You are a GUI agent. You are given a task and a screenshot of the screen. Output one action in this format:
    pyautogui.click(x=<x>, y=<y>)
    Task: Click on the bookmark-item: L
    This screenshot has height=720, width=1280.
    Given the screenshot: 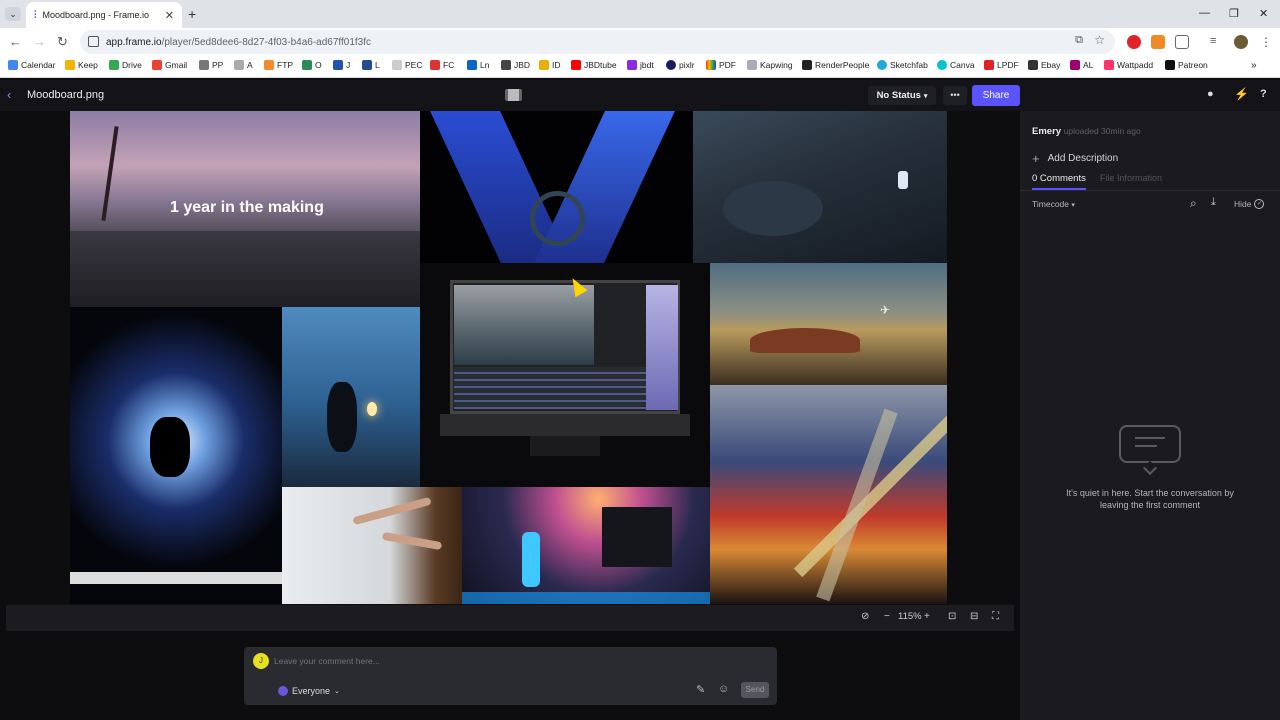 What is the action you would take?
    pyautogui.click(x=371, y=65)
    